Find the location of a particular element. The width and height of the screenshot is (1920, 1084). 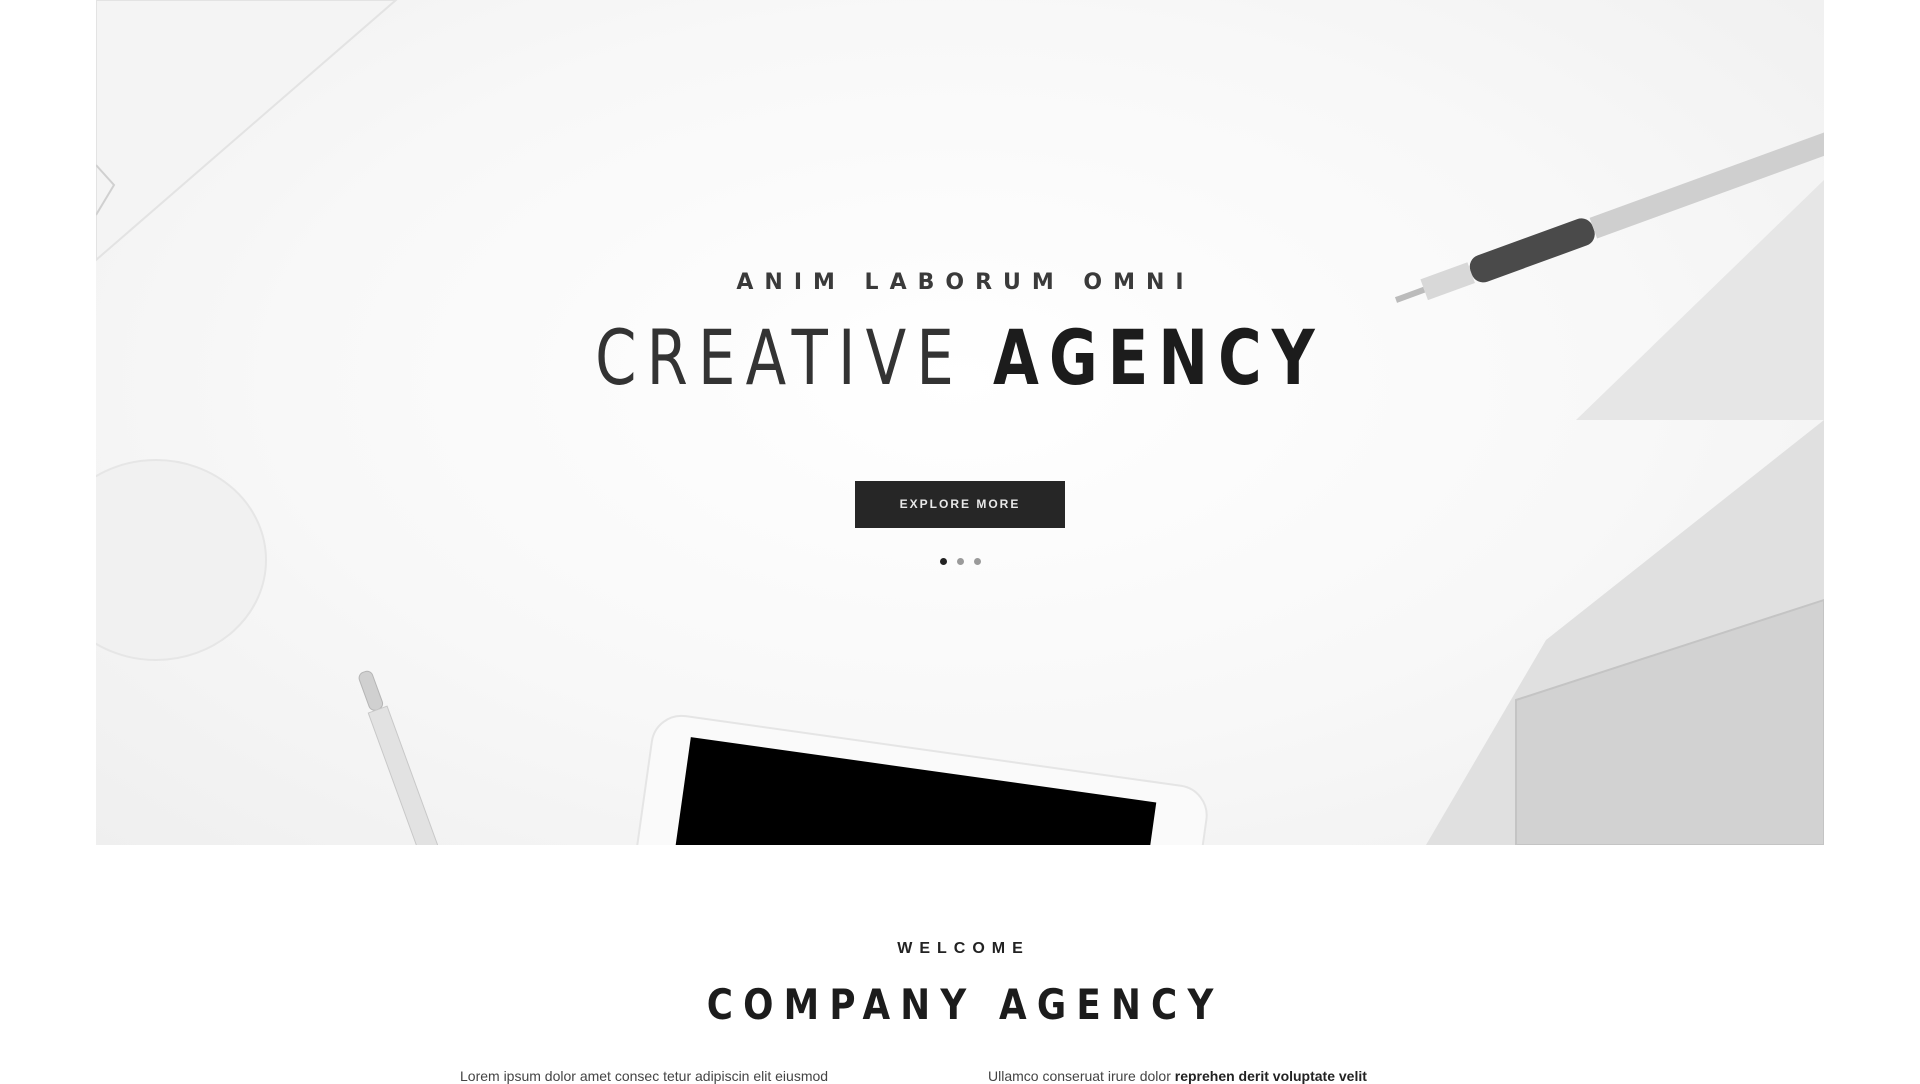

welcome-section: WELCOME COMPANY AGENCY is located at coordinates (960, 984).